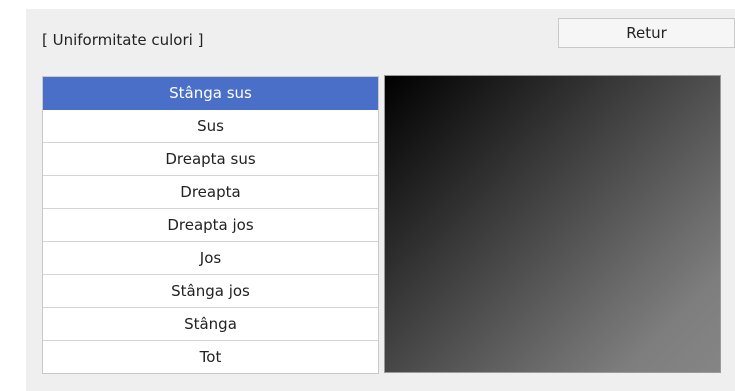 The height and width of the screenshot is (391, 735). Describe the element at coordinates (123, 40) in the screenshot. I see `page-title: [ Uniformitate culori ]` at that location.